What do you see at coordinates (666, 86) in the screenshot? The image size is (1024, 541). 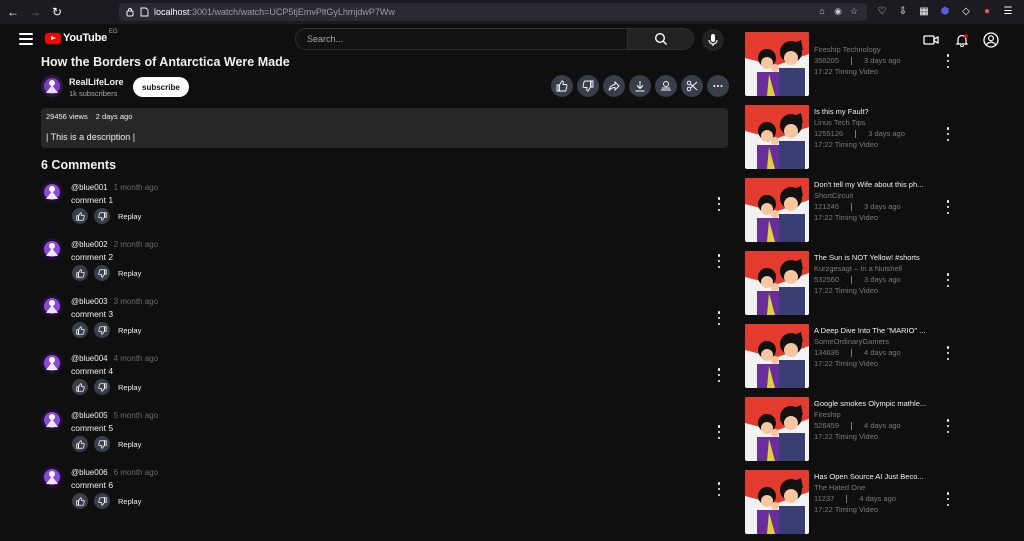 I see `thanks-button` at bounding box center [666, 86].